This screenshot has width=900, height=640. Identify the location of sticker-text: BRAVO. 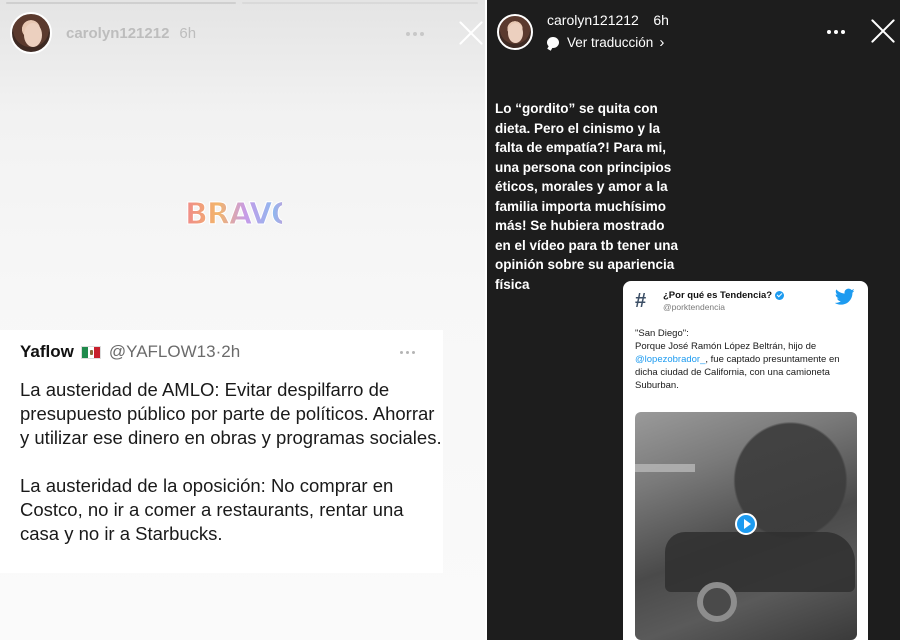
(233, 214).